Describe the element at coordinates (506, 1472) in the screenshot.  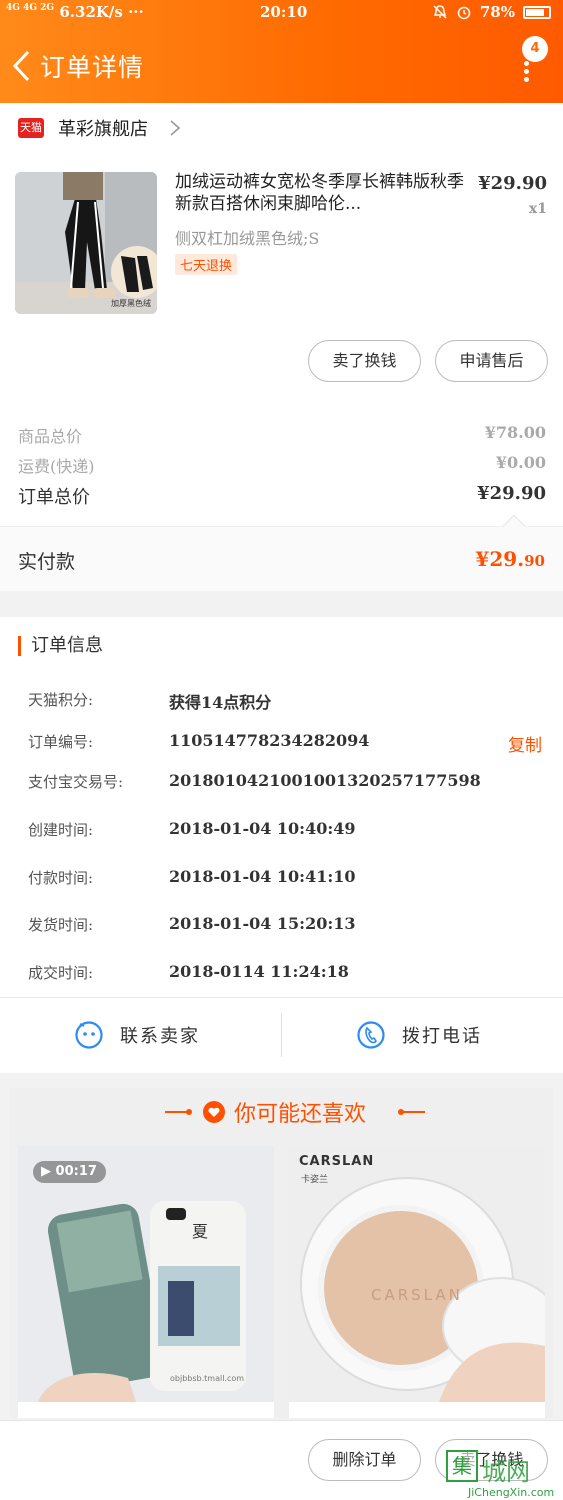
I see `watermark-text: 城网` at that location.